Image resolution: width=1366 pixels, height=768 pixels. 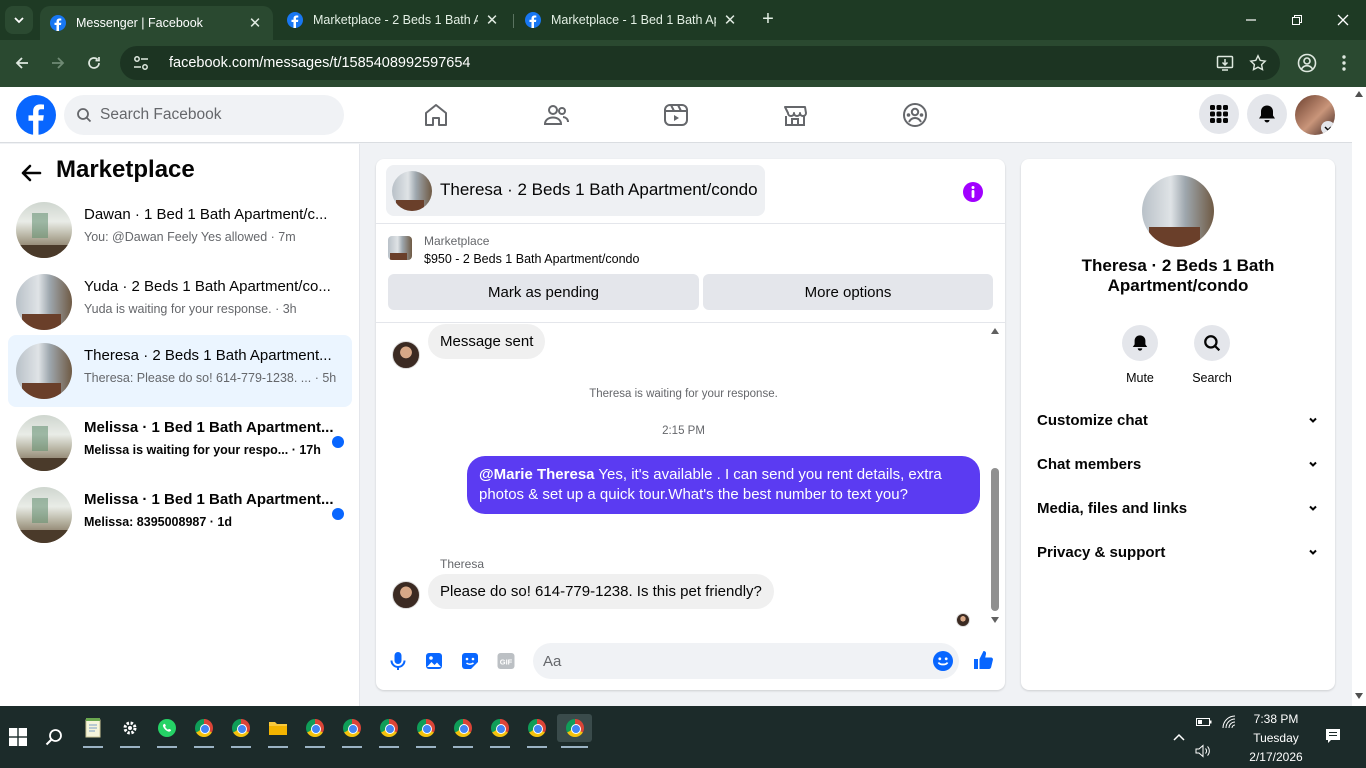 I want to click on restore-button, so click(x=1297, y=20).